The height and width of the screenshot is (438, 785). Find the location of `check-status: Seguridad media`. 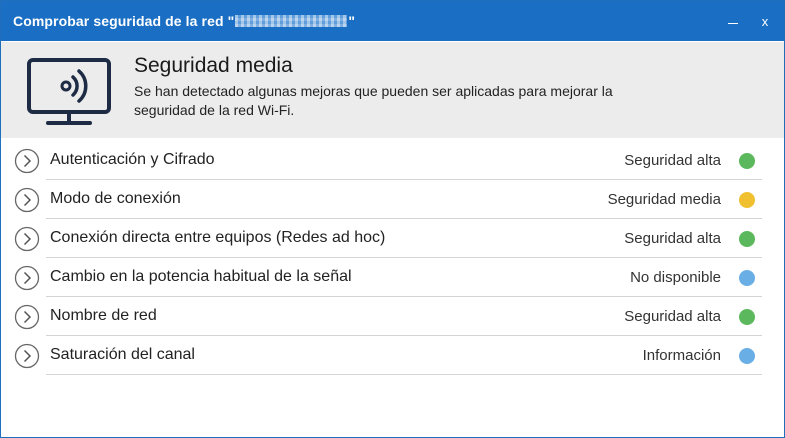

check-status: Seguridad media is located at coordinates (664, 199).